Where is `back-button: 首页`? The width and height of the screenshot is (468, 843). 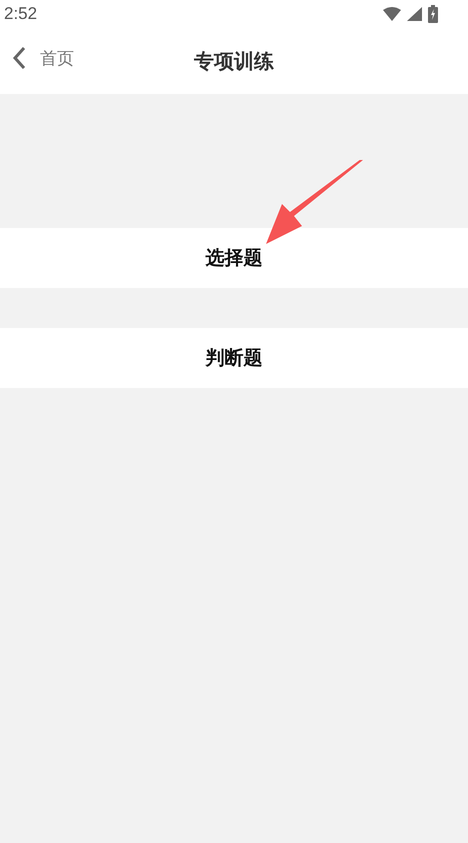
back-button: 首页 is located at coordinates (43, 58).